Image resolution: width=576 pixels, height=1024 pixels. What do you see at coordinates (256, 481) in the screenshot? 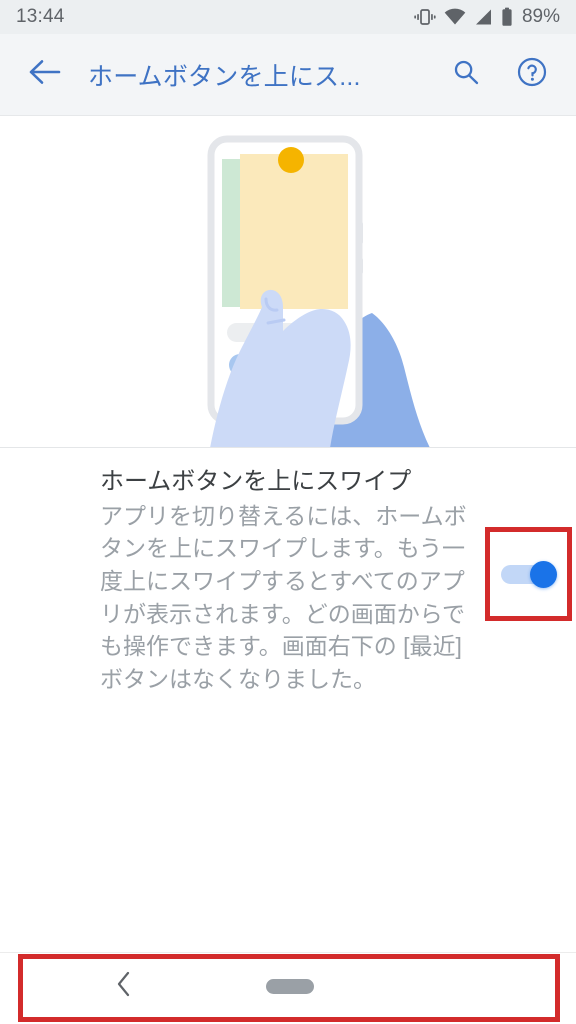
I see `setting-title: ホームボタンを上にスワイプ` at bounding box center [256, 481].